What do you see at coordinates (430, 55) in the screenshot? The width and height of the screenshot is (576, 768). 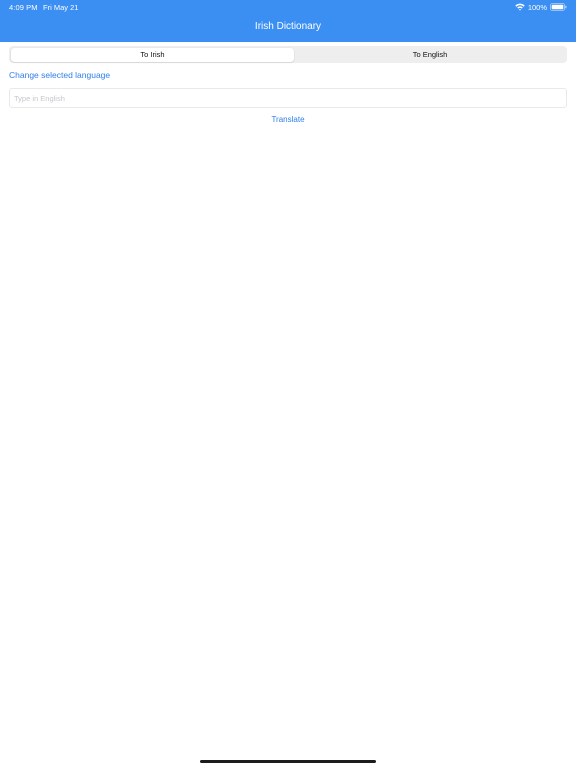 I see `segment-to-english: To English` at bounding box center [430, 55].